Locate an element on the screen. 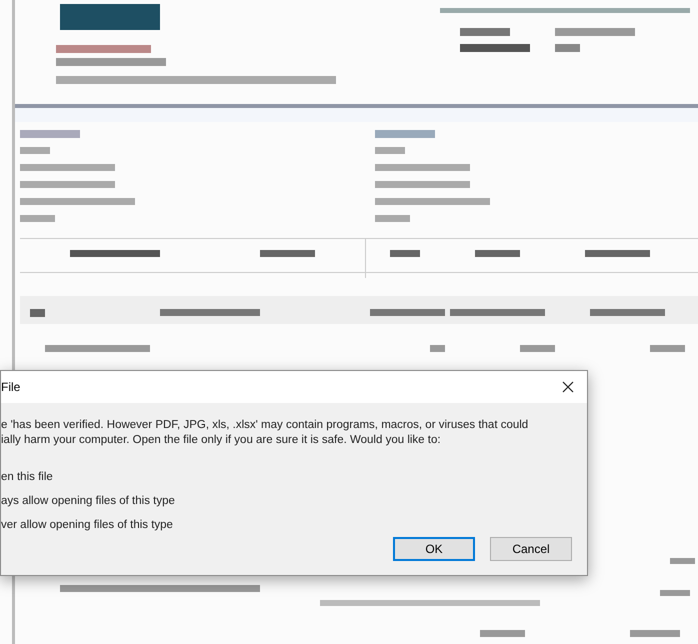  message-text: ially harm your computer. Open the file only if you are sure it is safe. Would you like to: is located at coordinates (221, 440).